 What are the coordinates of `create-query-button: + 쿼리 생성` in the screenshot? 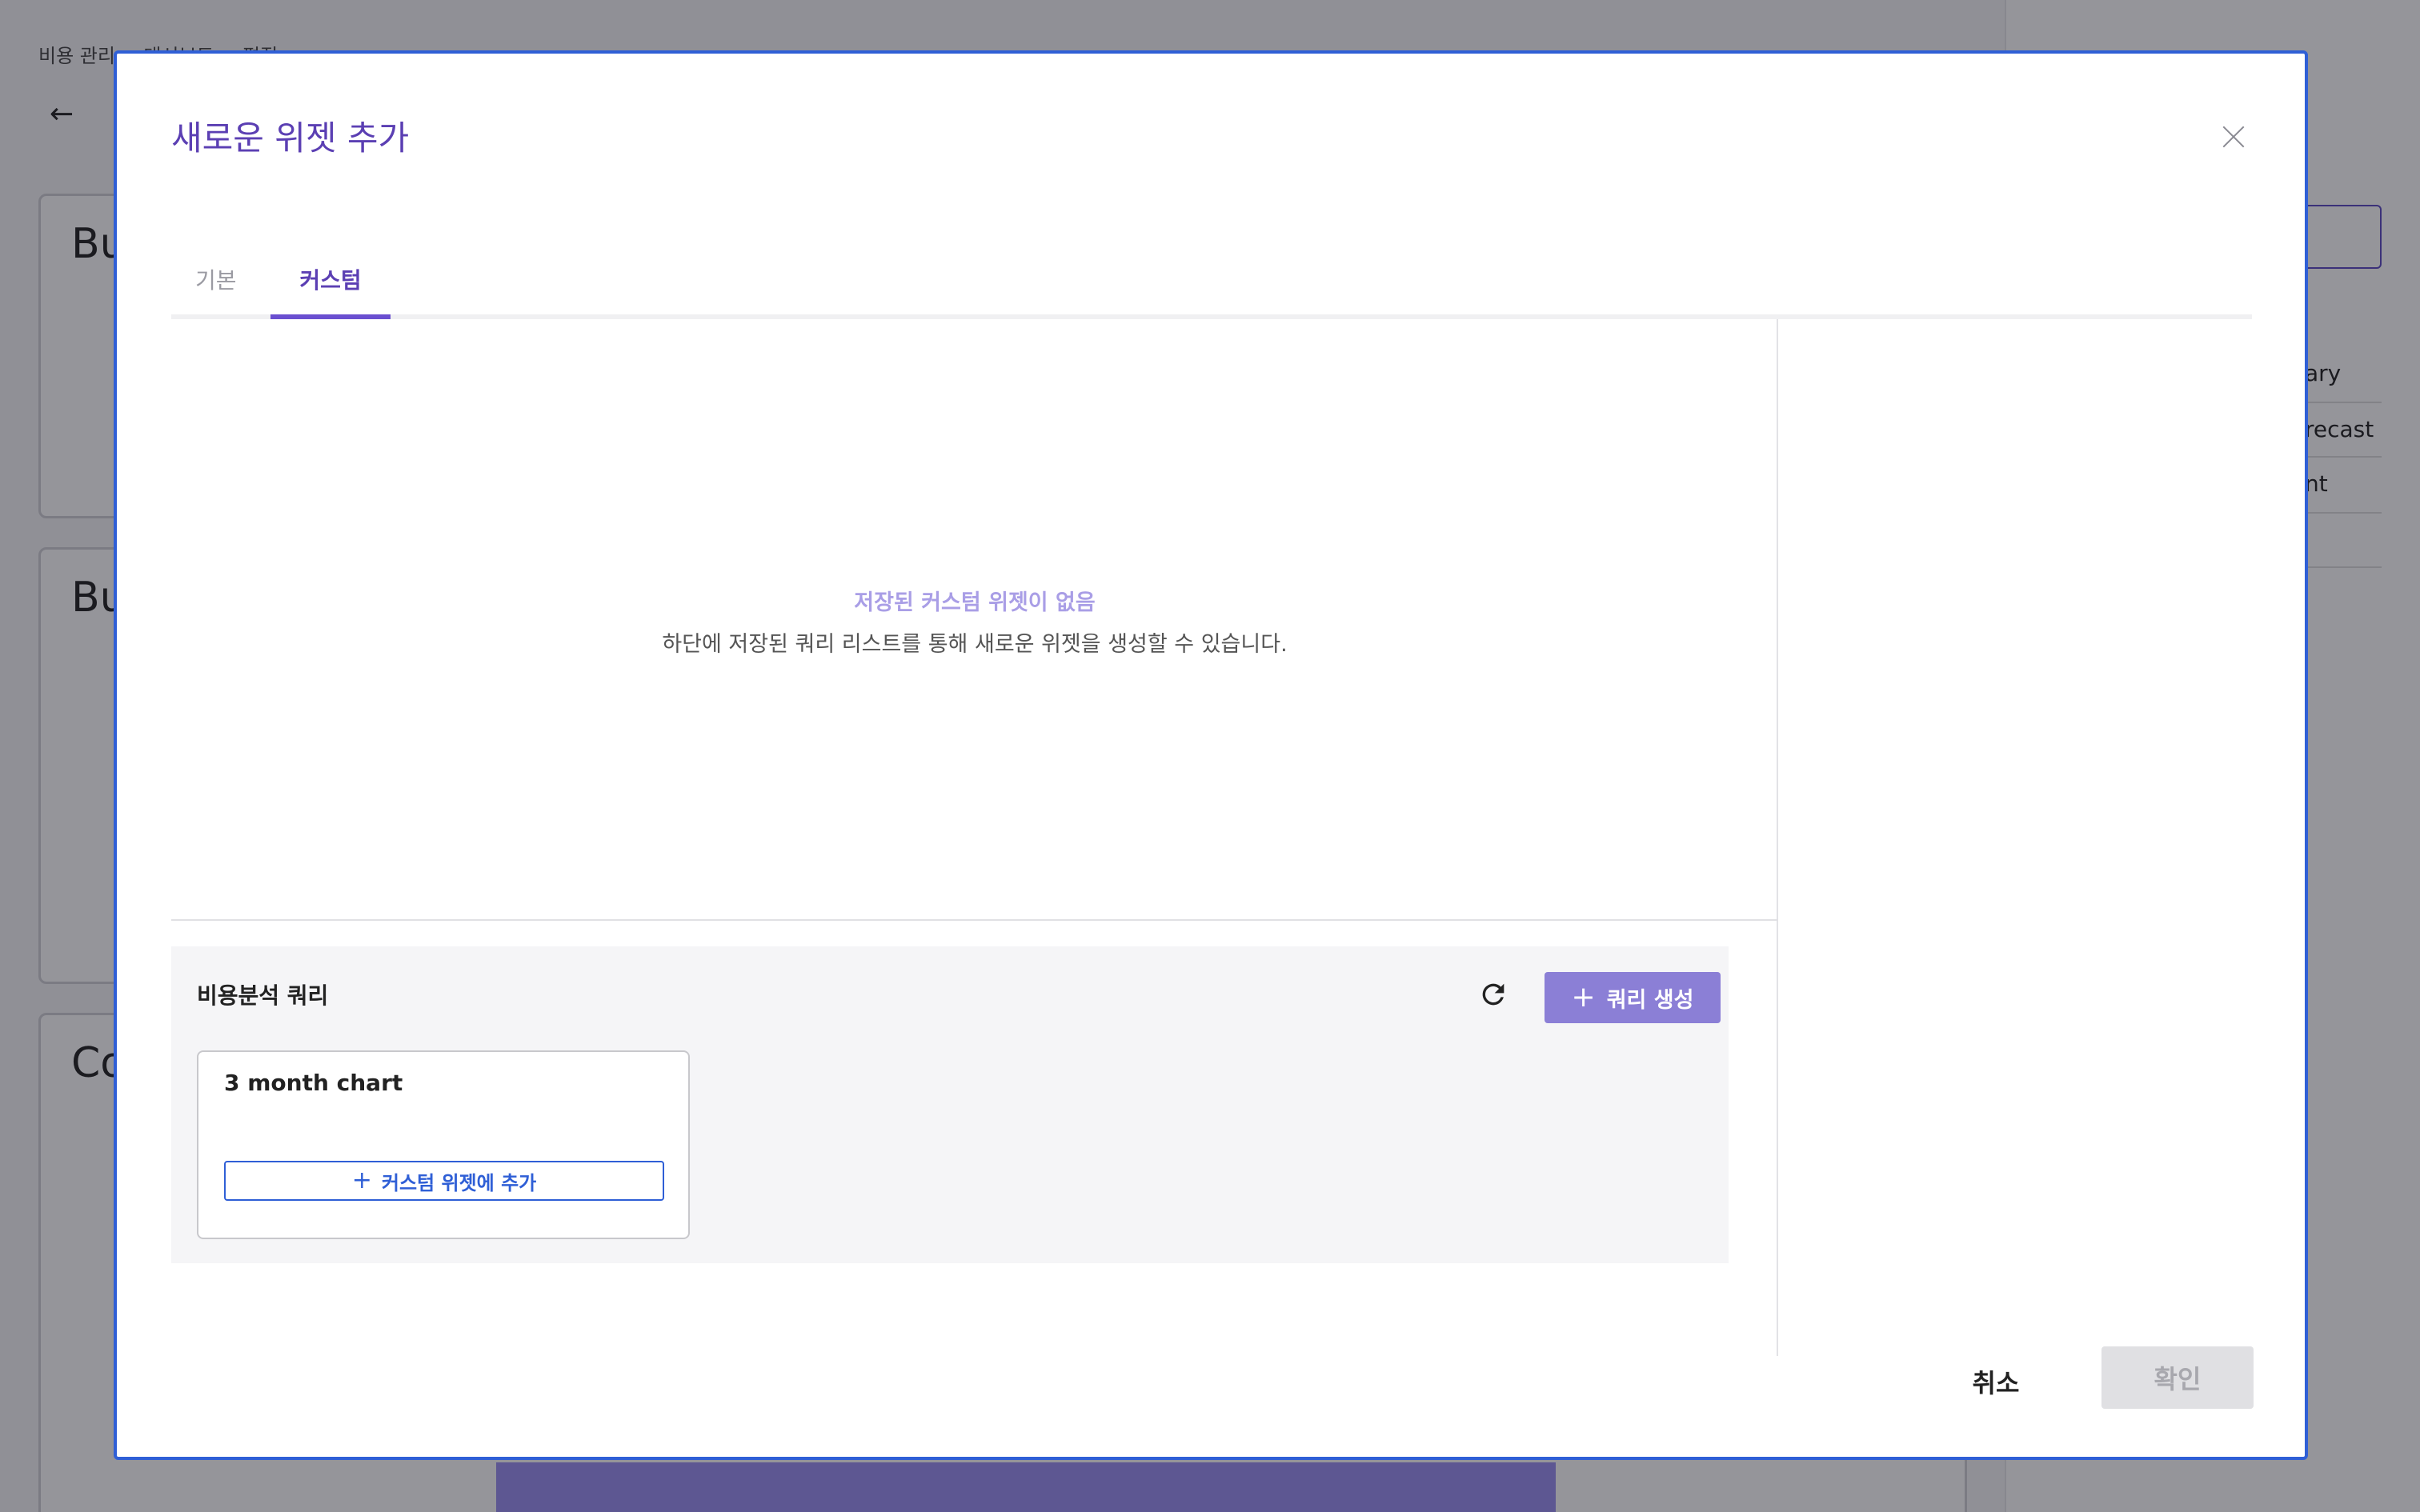 It's located at (1633, 997).